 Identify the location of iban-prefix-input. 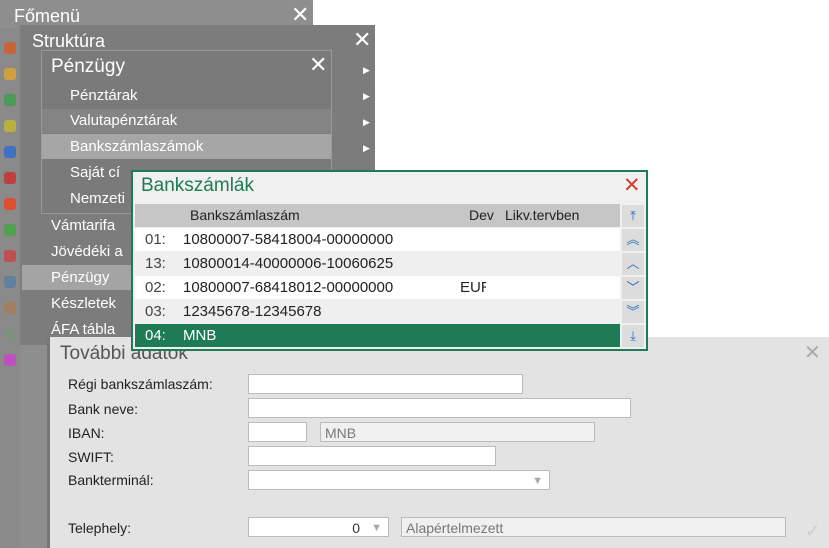
(277, 432).